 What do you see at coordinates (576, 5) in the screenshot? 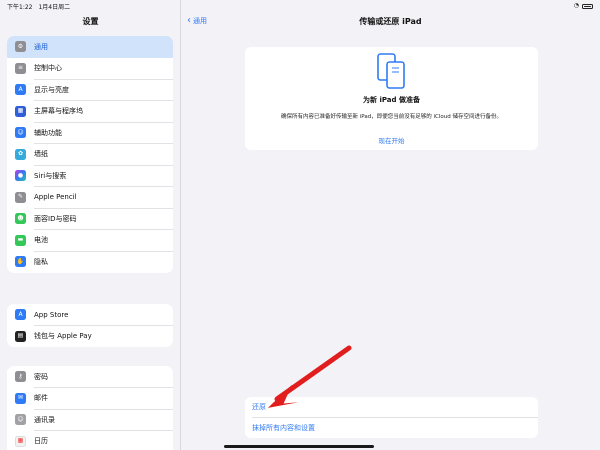
I see `wifi-icon: ◔` at bounding box center [576, 5].